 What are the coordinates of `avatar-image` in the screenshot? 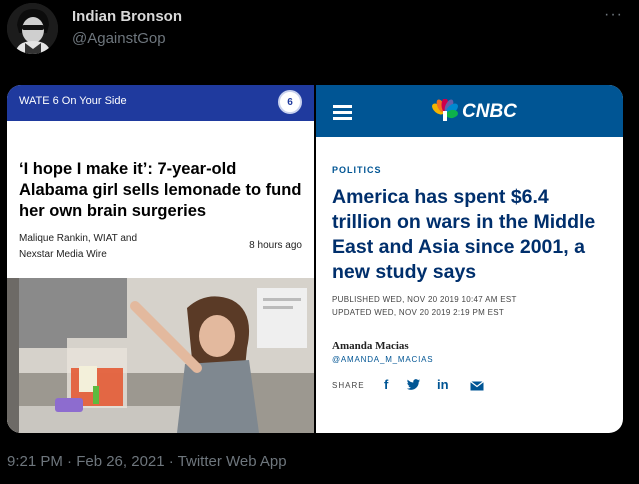 It's located at (32, 28).